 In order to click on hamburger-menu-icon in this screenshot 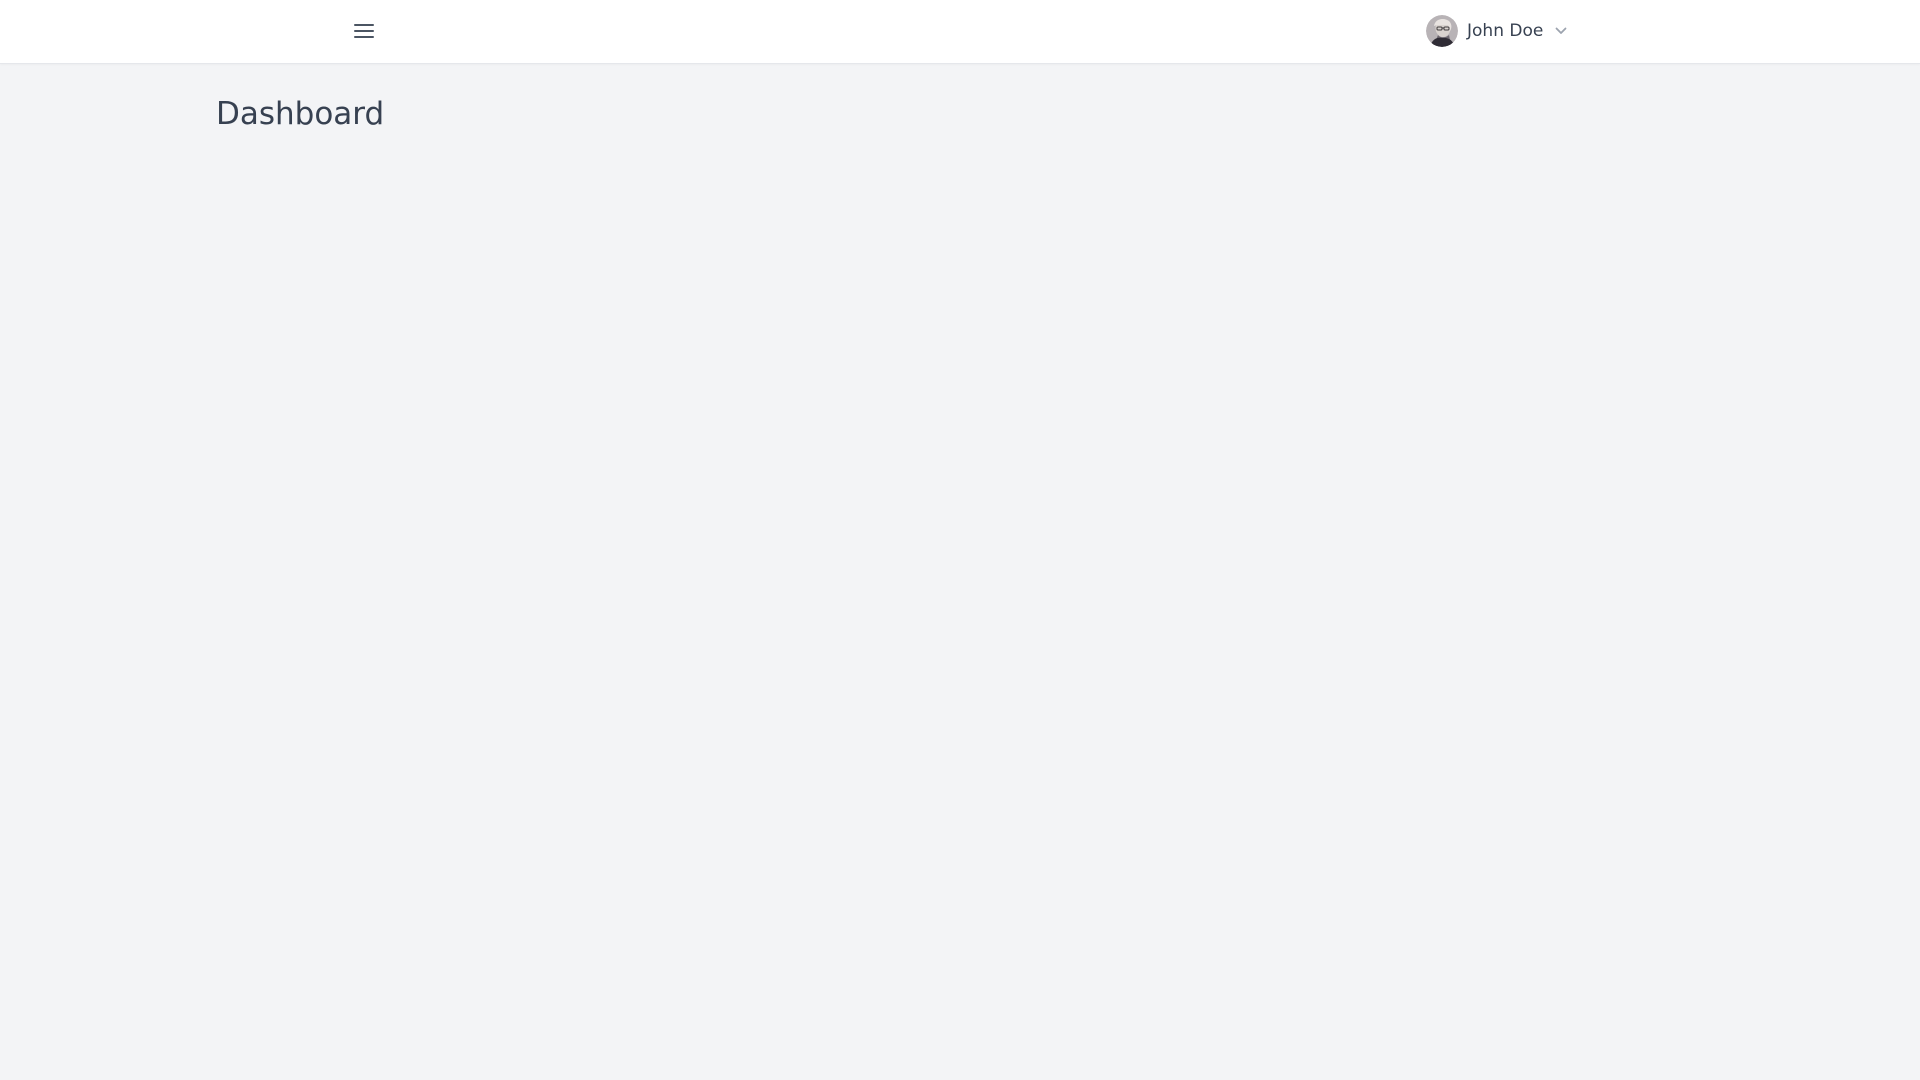, I will do `click(364, 31)`.